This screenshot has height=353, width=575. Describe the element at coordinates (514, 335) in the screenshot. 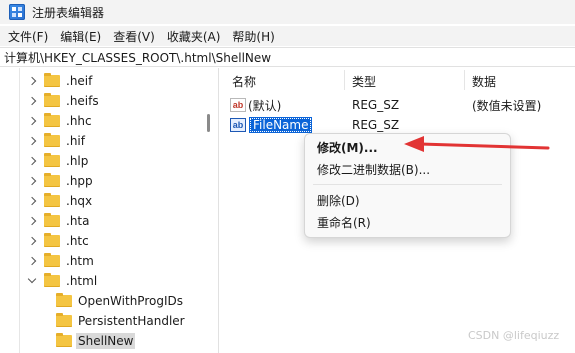

I see `watermark-text: CSDN @lifeqiuzz` at that location.